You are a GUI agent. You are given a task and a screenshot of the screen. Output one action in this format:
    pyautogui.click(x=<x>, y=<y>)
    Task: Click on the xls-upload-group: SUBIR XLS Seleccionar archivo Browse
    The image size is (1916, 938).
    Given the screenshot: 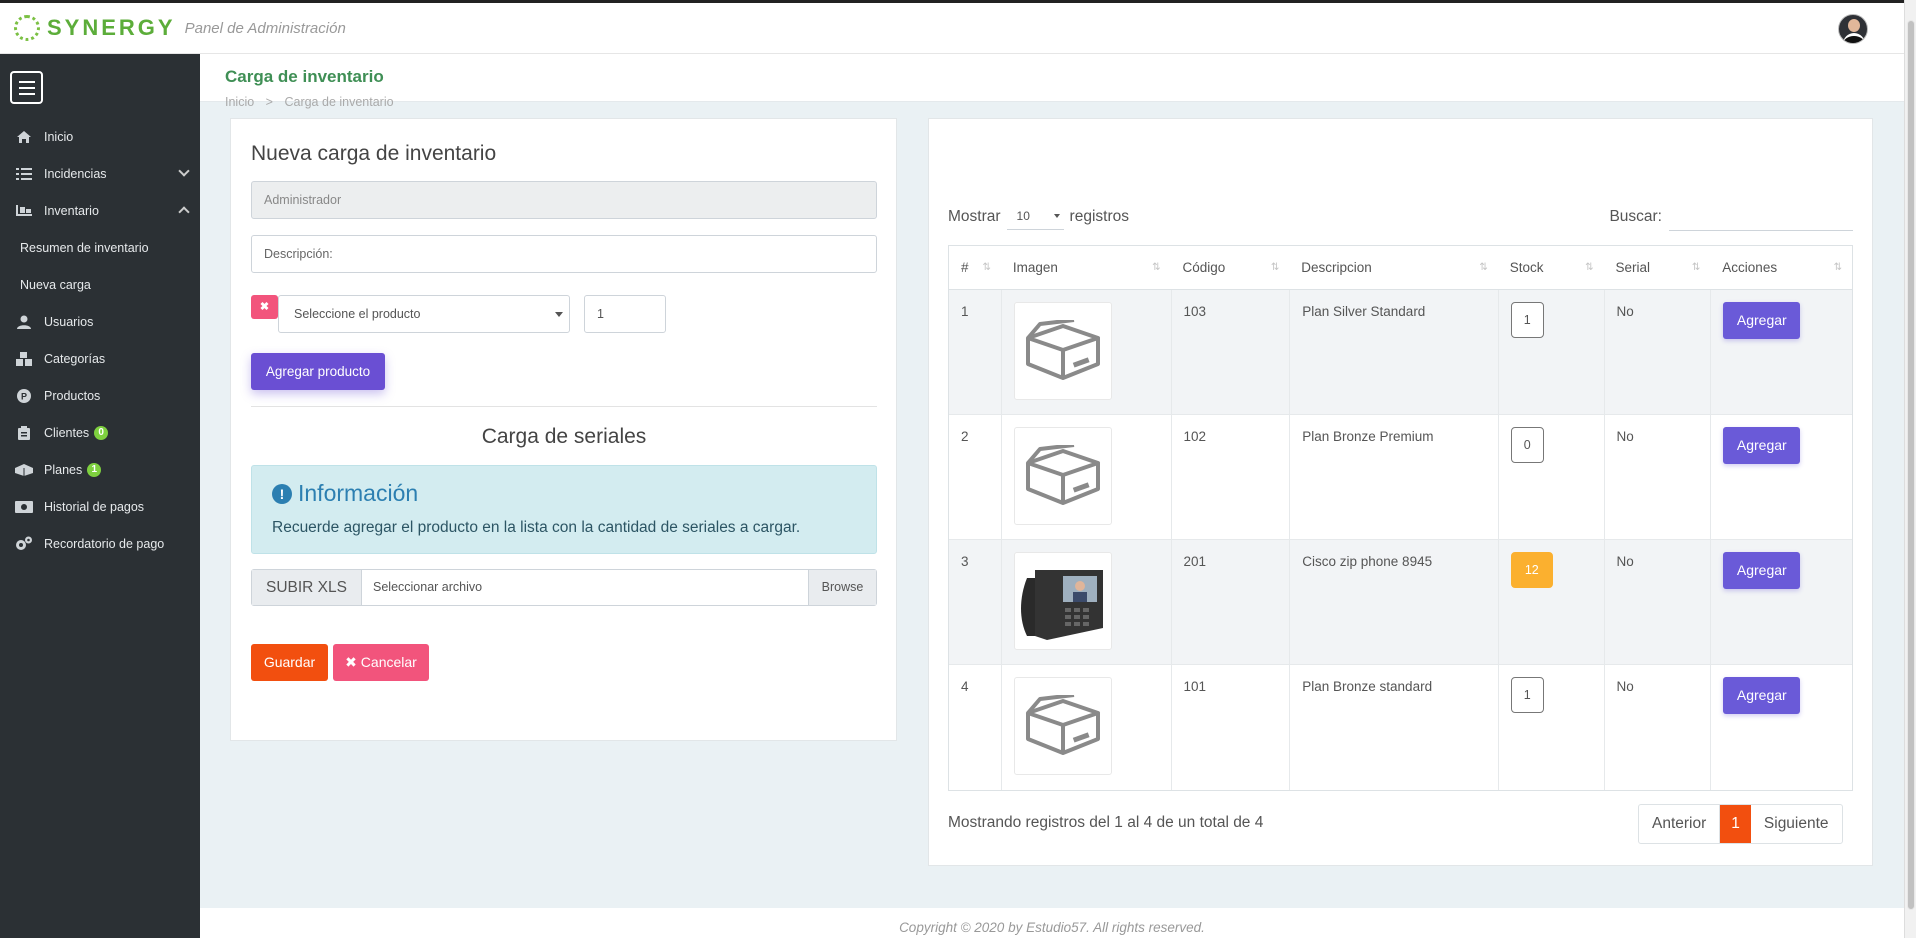 What is the action you would take?
    pyautogui.click(x=564, y=587)
    